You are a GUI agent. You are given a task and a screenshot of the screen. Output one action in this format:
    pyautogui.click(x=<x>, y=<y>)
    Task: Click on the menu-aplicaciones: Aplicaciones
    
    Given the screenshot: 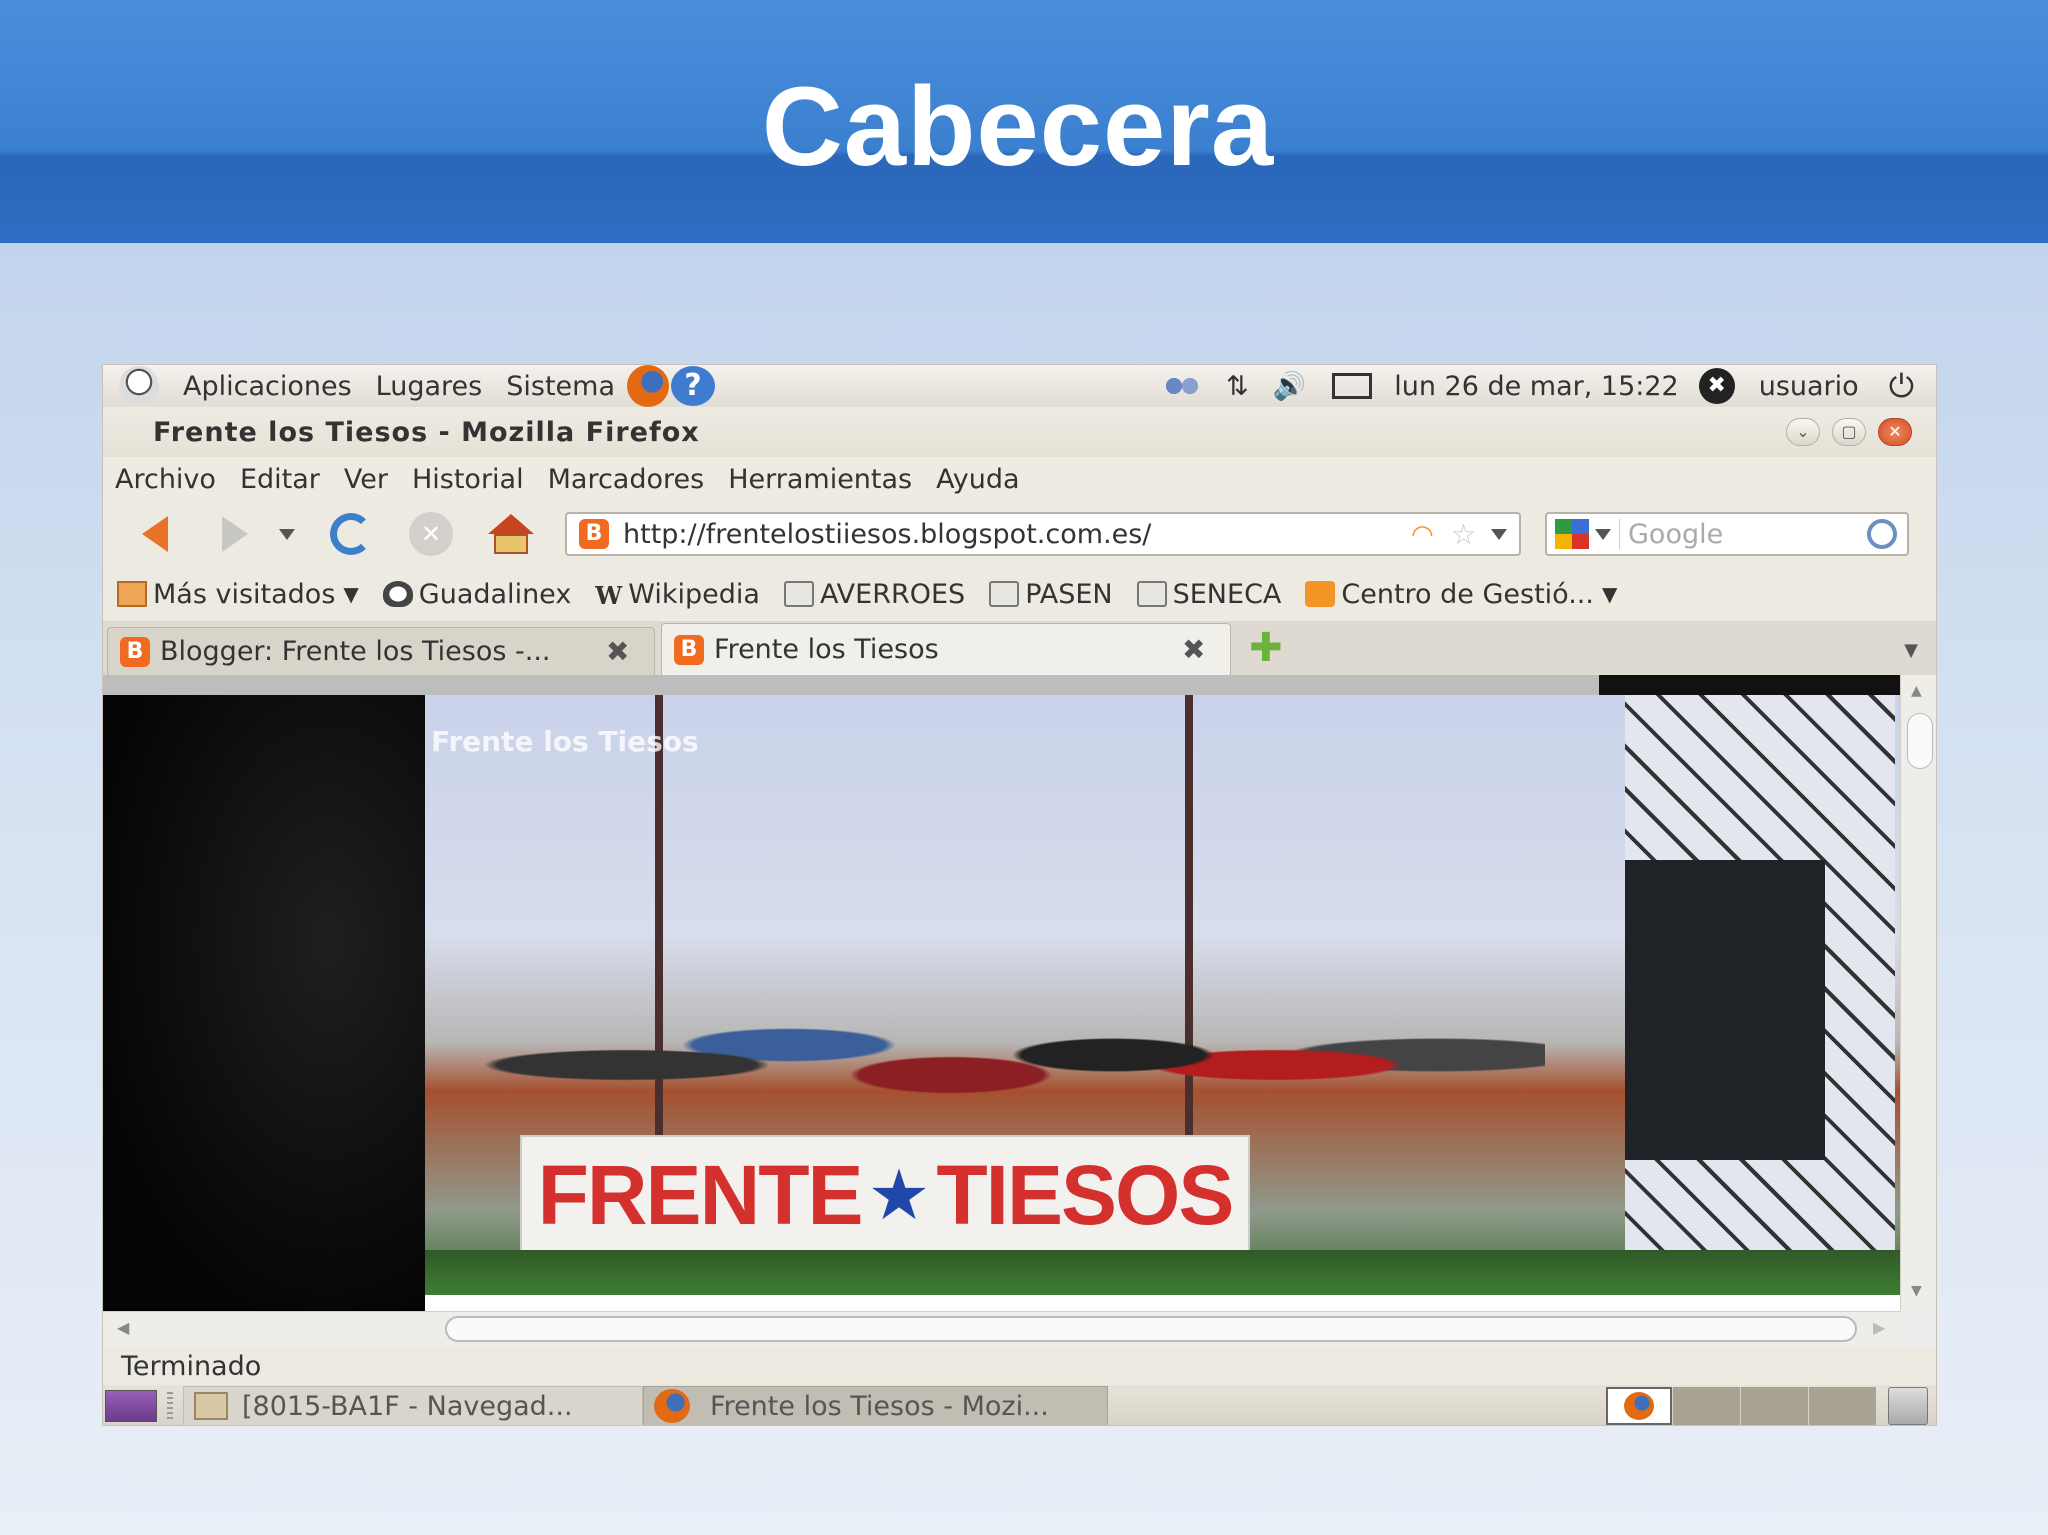 What is the action you would take?
    pyautogui.click(x=267, y=386)
    